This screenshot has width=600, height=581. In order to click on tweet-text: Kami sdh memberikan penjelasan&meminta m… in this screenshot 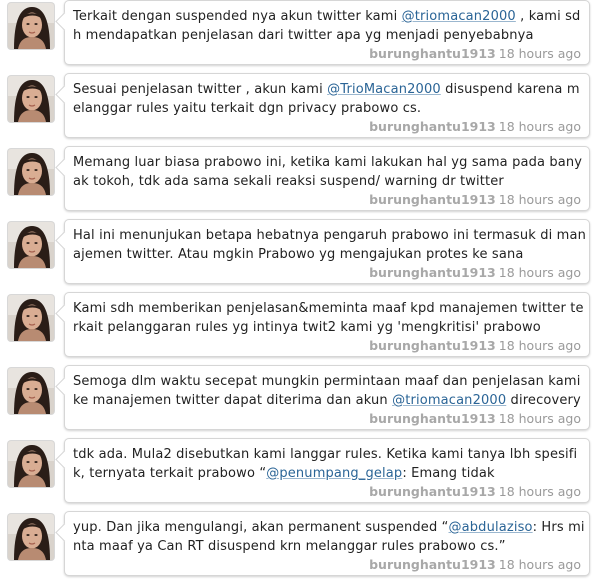, I will do `click(330, 318)`.